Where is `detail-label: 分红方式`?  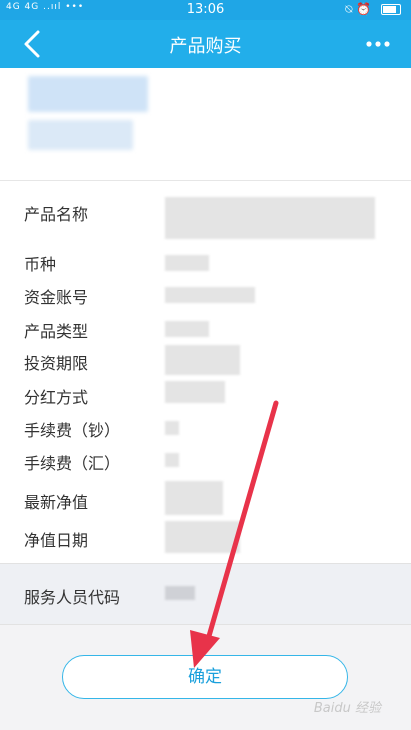 detail-label: 分红方式 is located at coordinates (56, 397).